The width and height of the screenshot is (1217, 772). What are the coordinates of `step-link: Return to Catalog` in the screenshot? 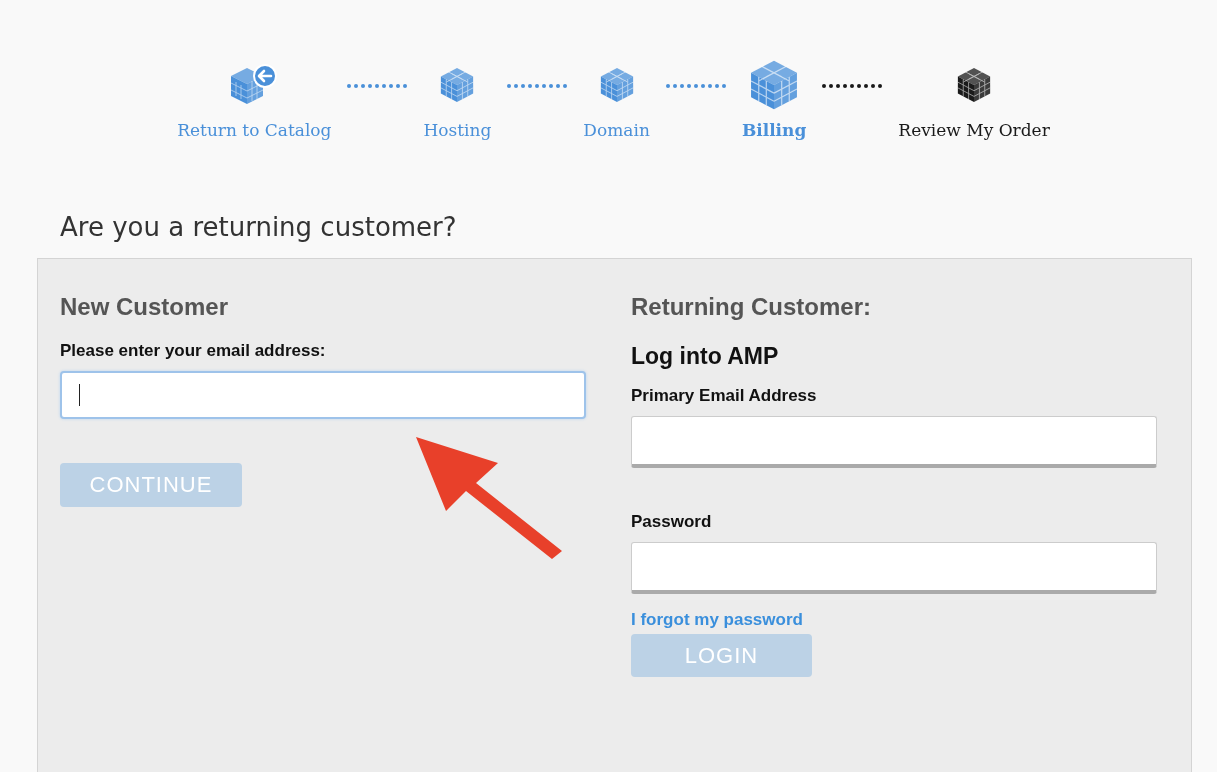 It's located at (254, 130).